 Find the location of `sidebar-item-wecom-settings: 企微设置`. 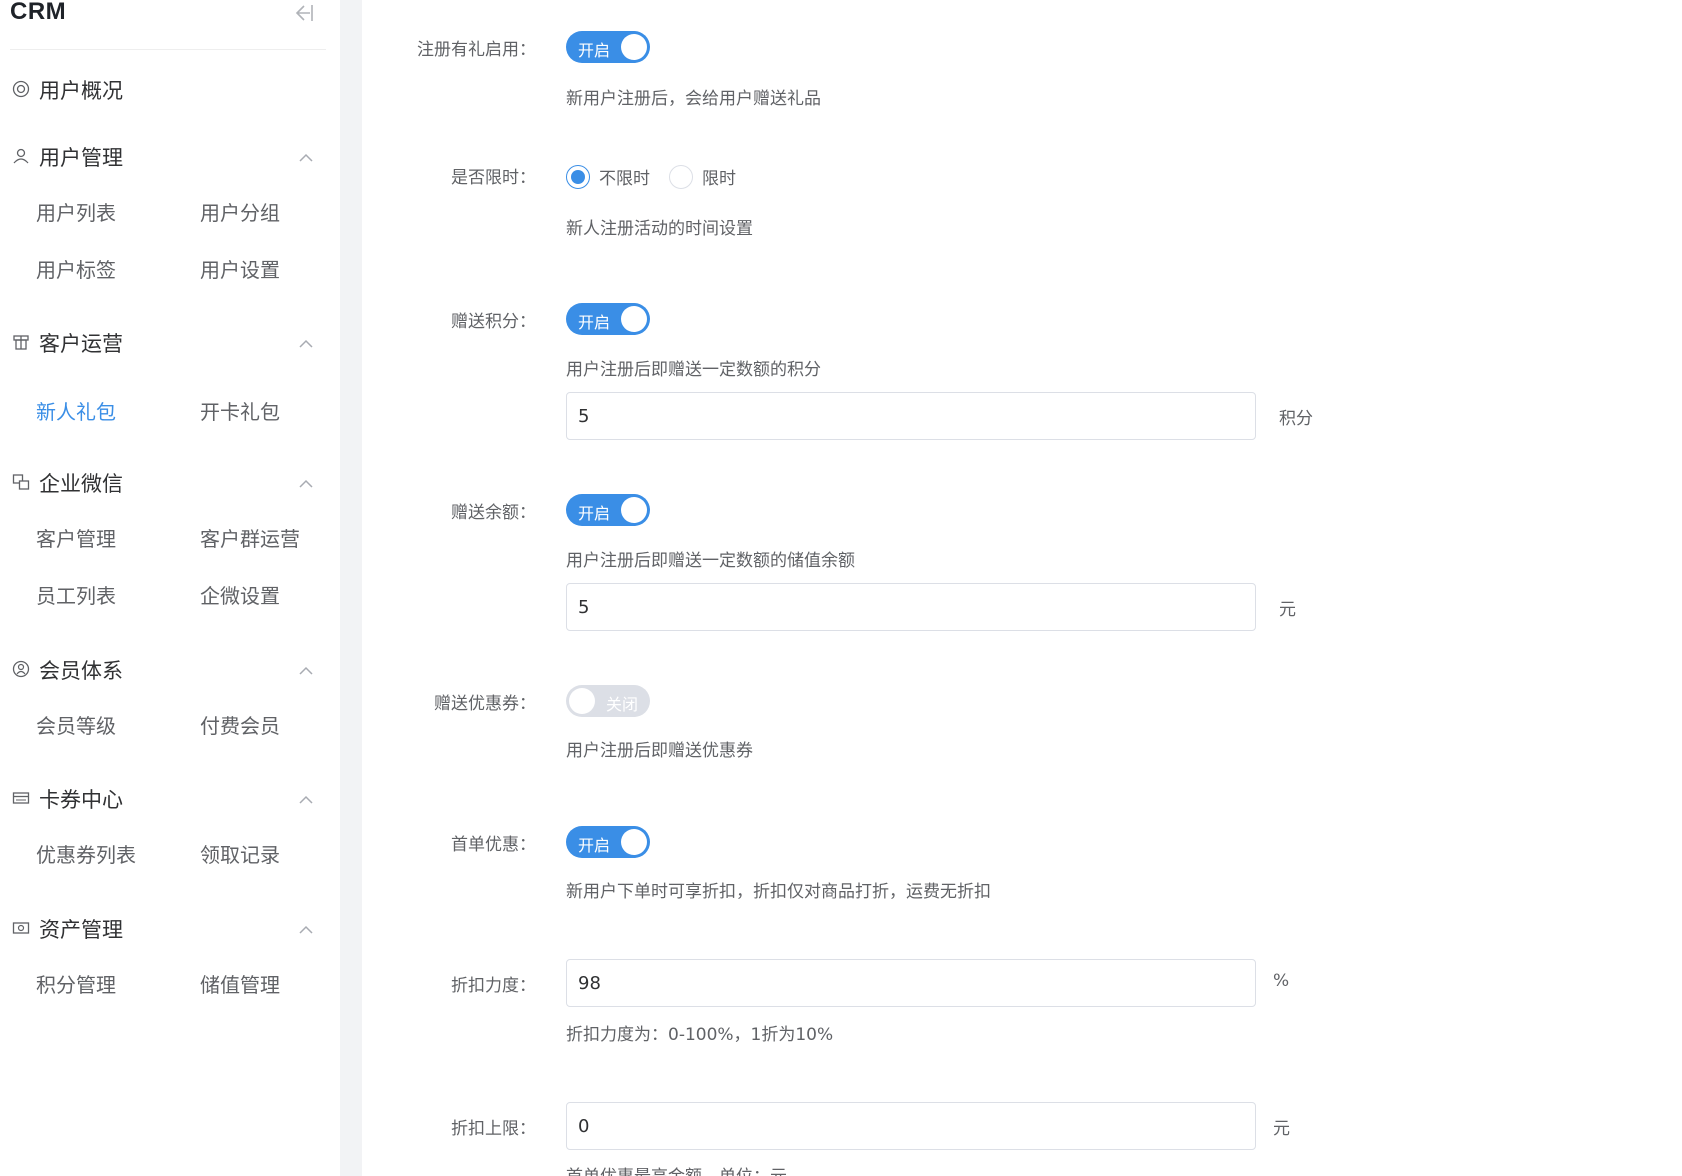

sidebar-item-wecom-settings: 企微设置 is located at coordinates (240, 594).